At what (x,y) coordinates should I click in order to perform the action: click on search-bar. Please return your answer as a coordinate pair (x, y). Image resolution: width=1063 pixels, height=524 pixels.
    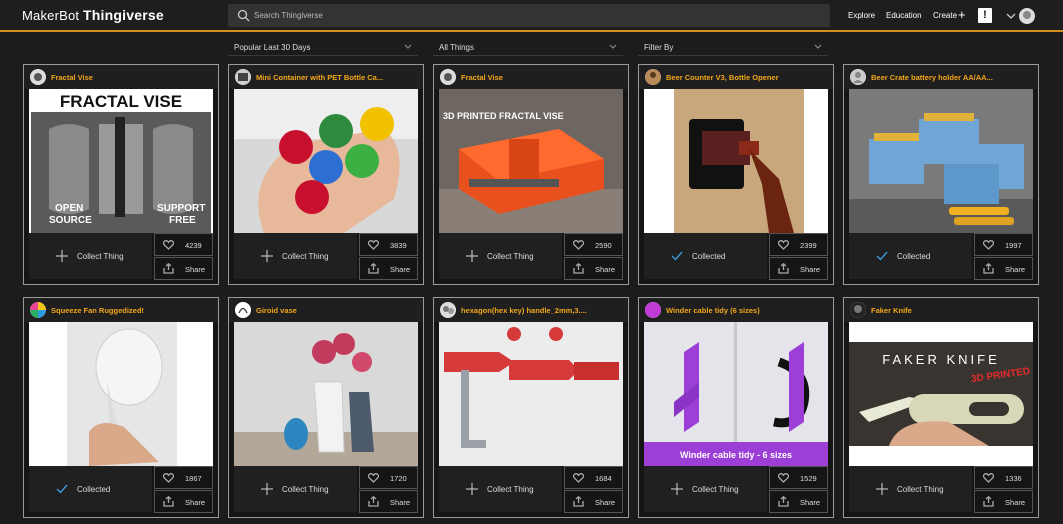
    Looking at the image, I should click on (529, 15).